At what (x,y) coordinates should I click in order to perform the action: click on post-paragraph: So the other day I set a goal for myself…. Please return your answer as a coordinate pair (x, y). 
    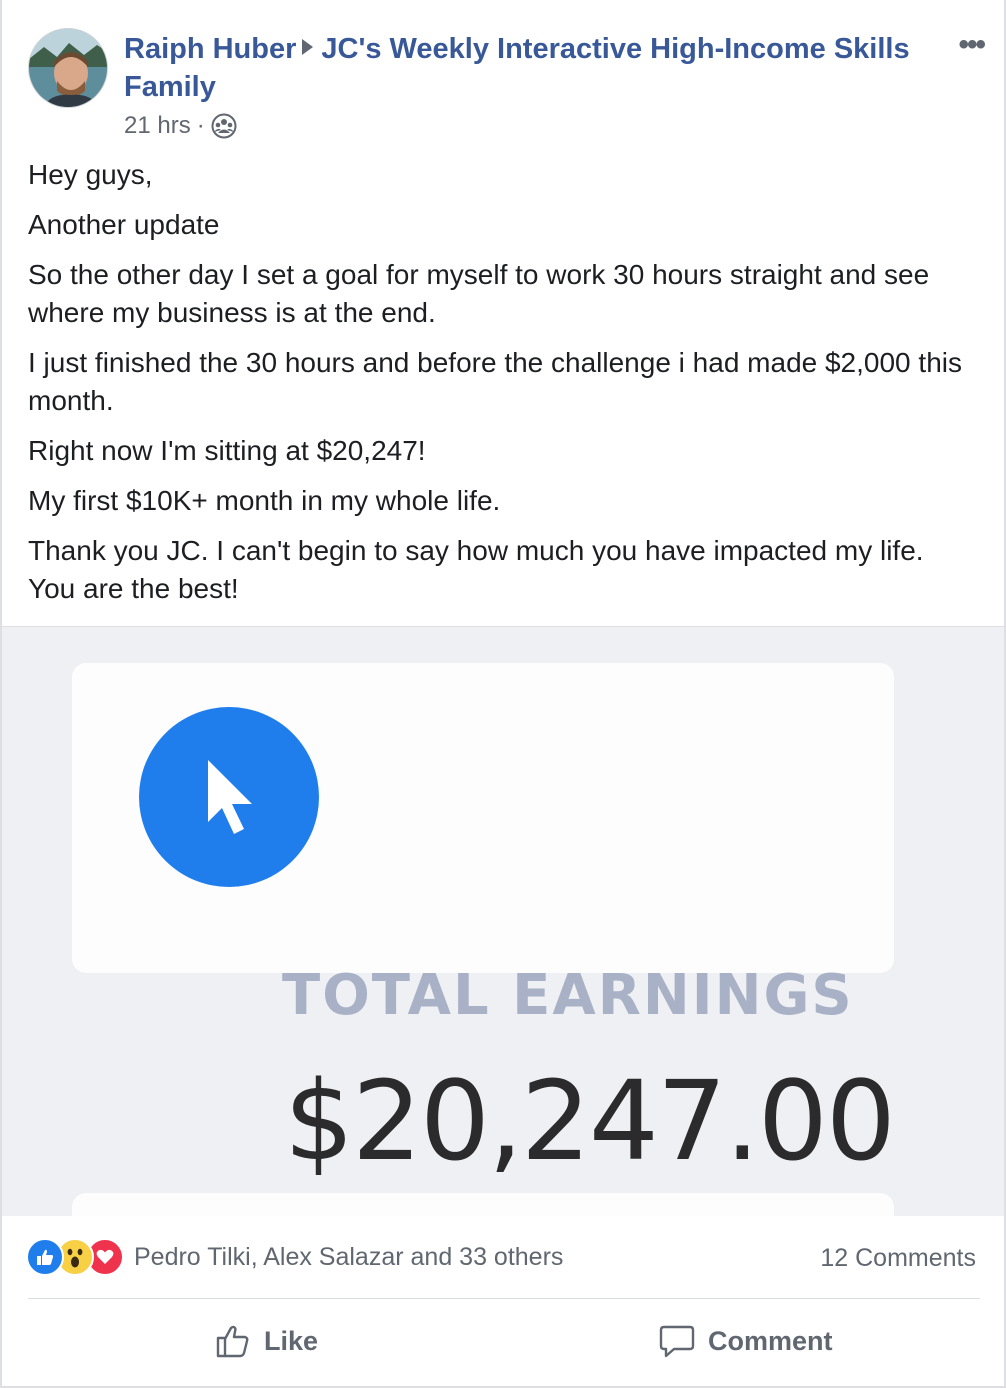
    Looking at the image, I should click on (479, 293).